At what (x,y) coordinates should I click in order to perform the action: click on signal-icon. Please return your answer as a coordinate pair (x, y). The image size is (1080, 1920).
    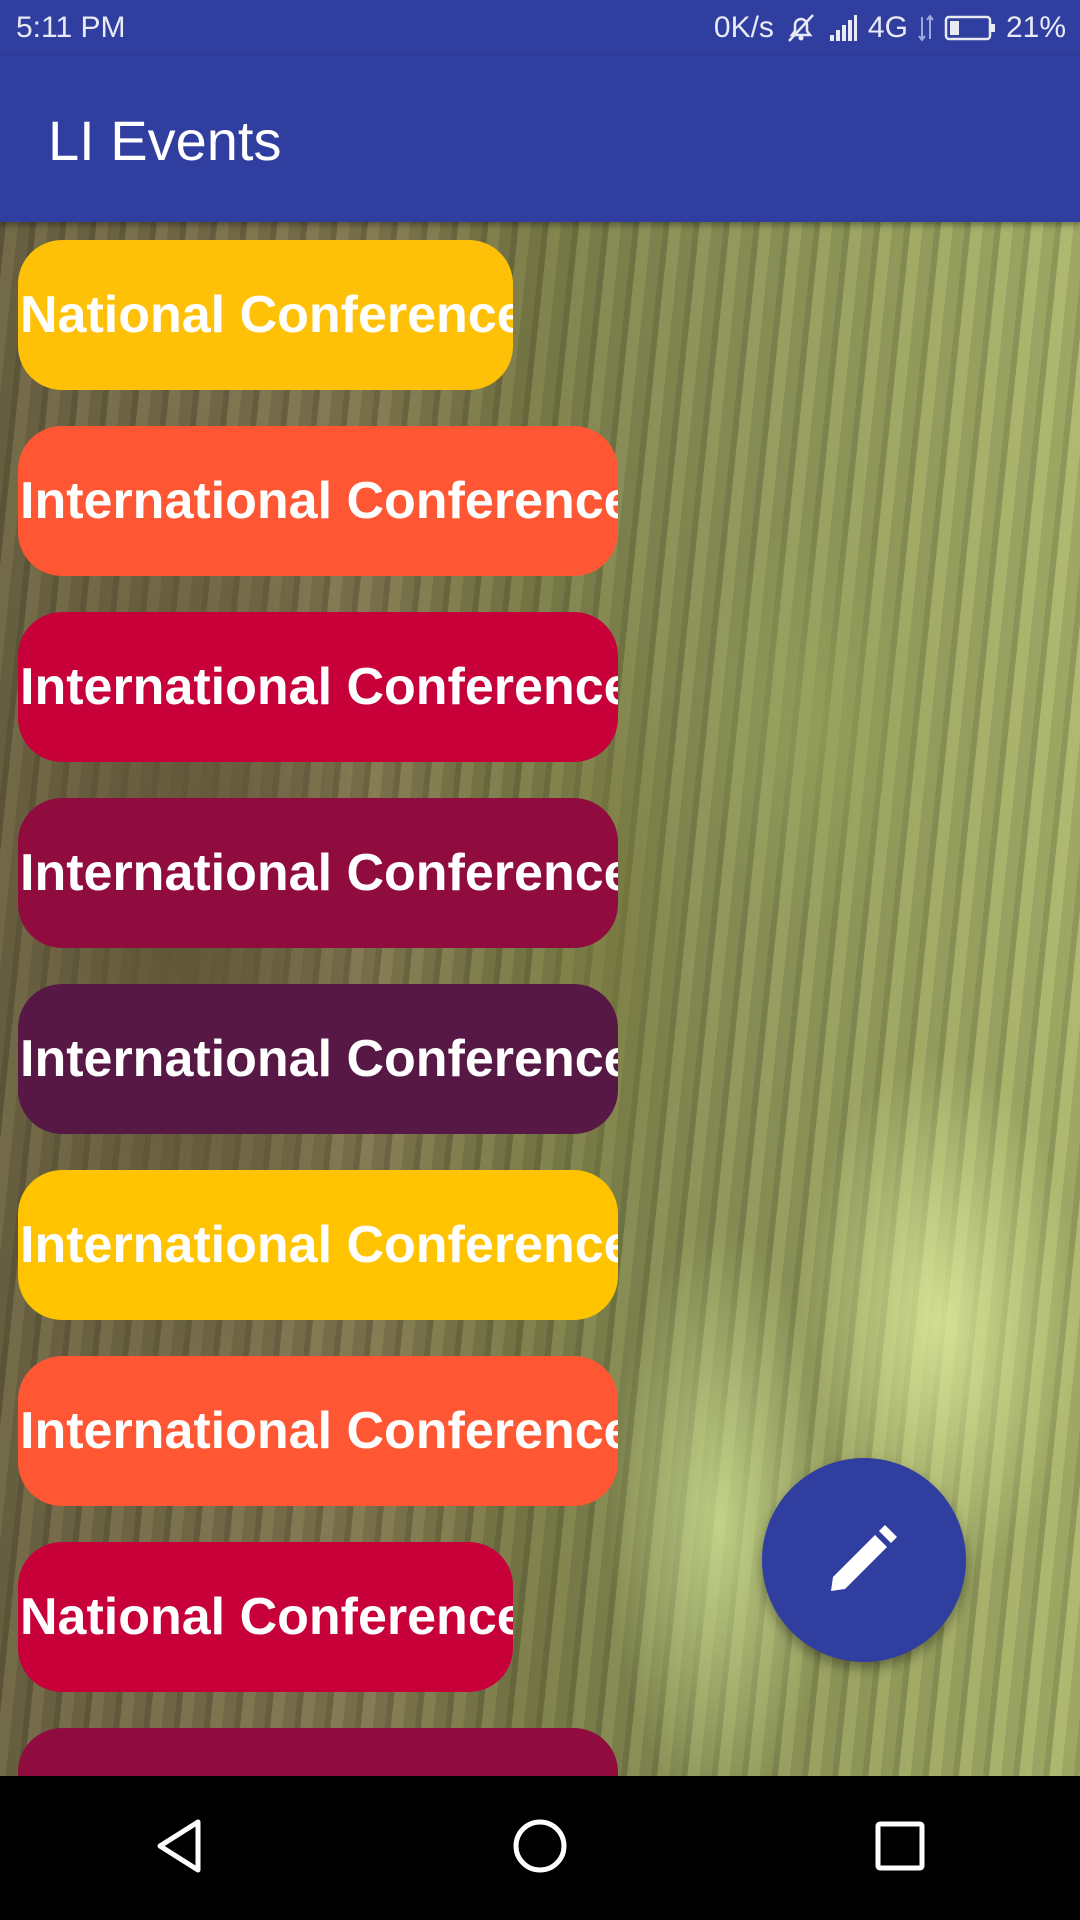
    Looking at the image, I should click on (843, 28).